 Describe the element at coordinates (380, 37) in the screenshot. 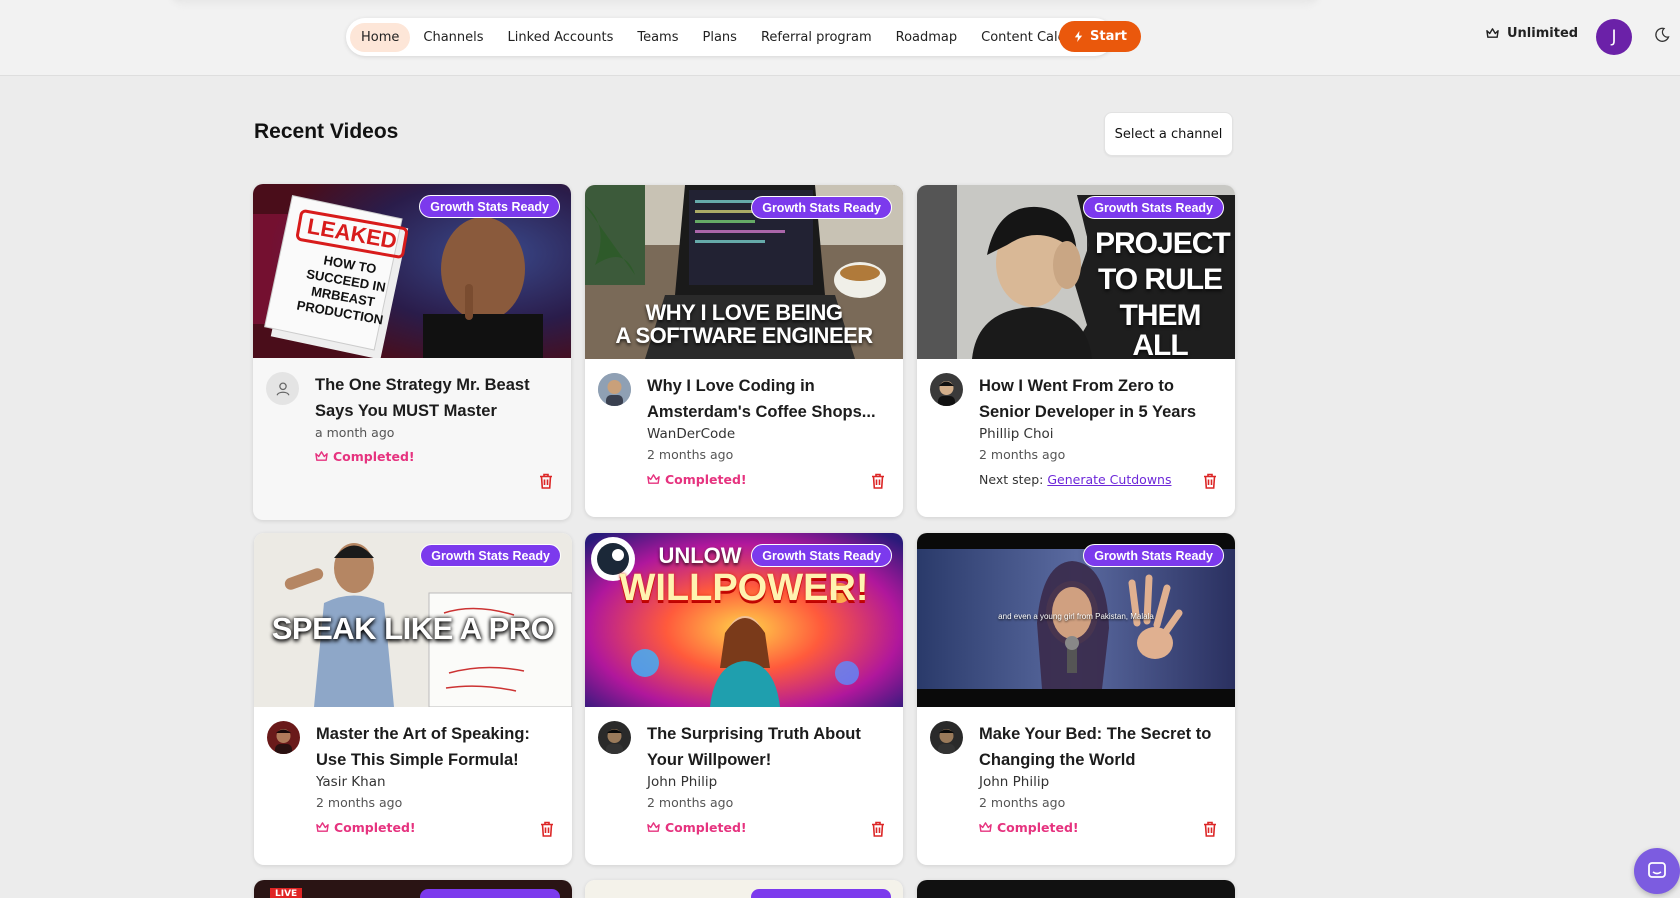

I see `nav-item-home: Home` at that location.